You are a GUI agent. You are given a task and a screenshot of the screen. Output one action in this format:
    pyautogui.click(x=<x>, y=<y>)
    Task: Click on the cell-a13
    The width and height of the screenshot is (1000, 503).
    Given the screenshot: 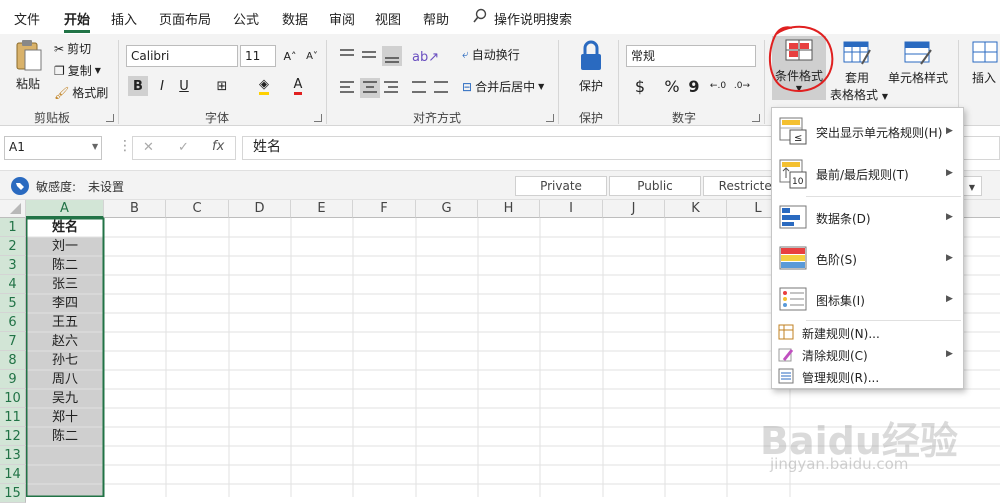 What is the action you would take?
    pyautogui.click(x=65, y=455)
    